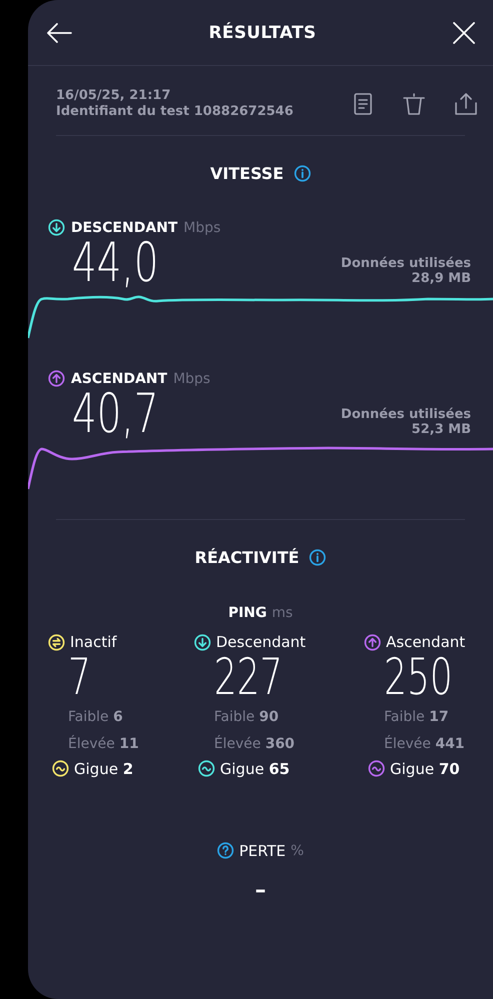 The image size is (493, 999). I want to click on close-button, so click(464, 33).